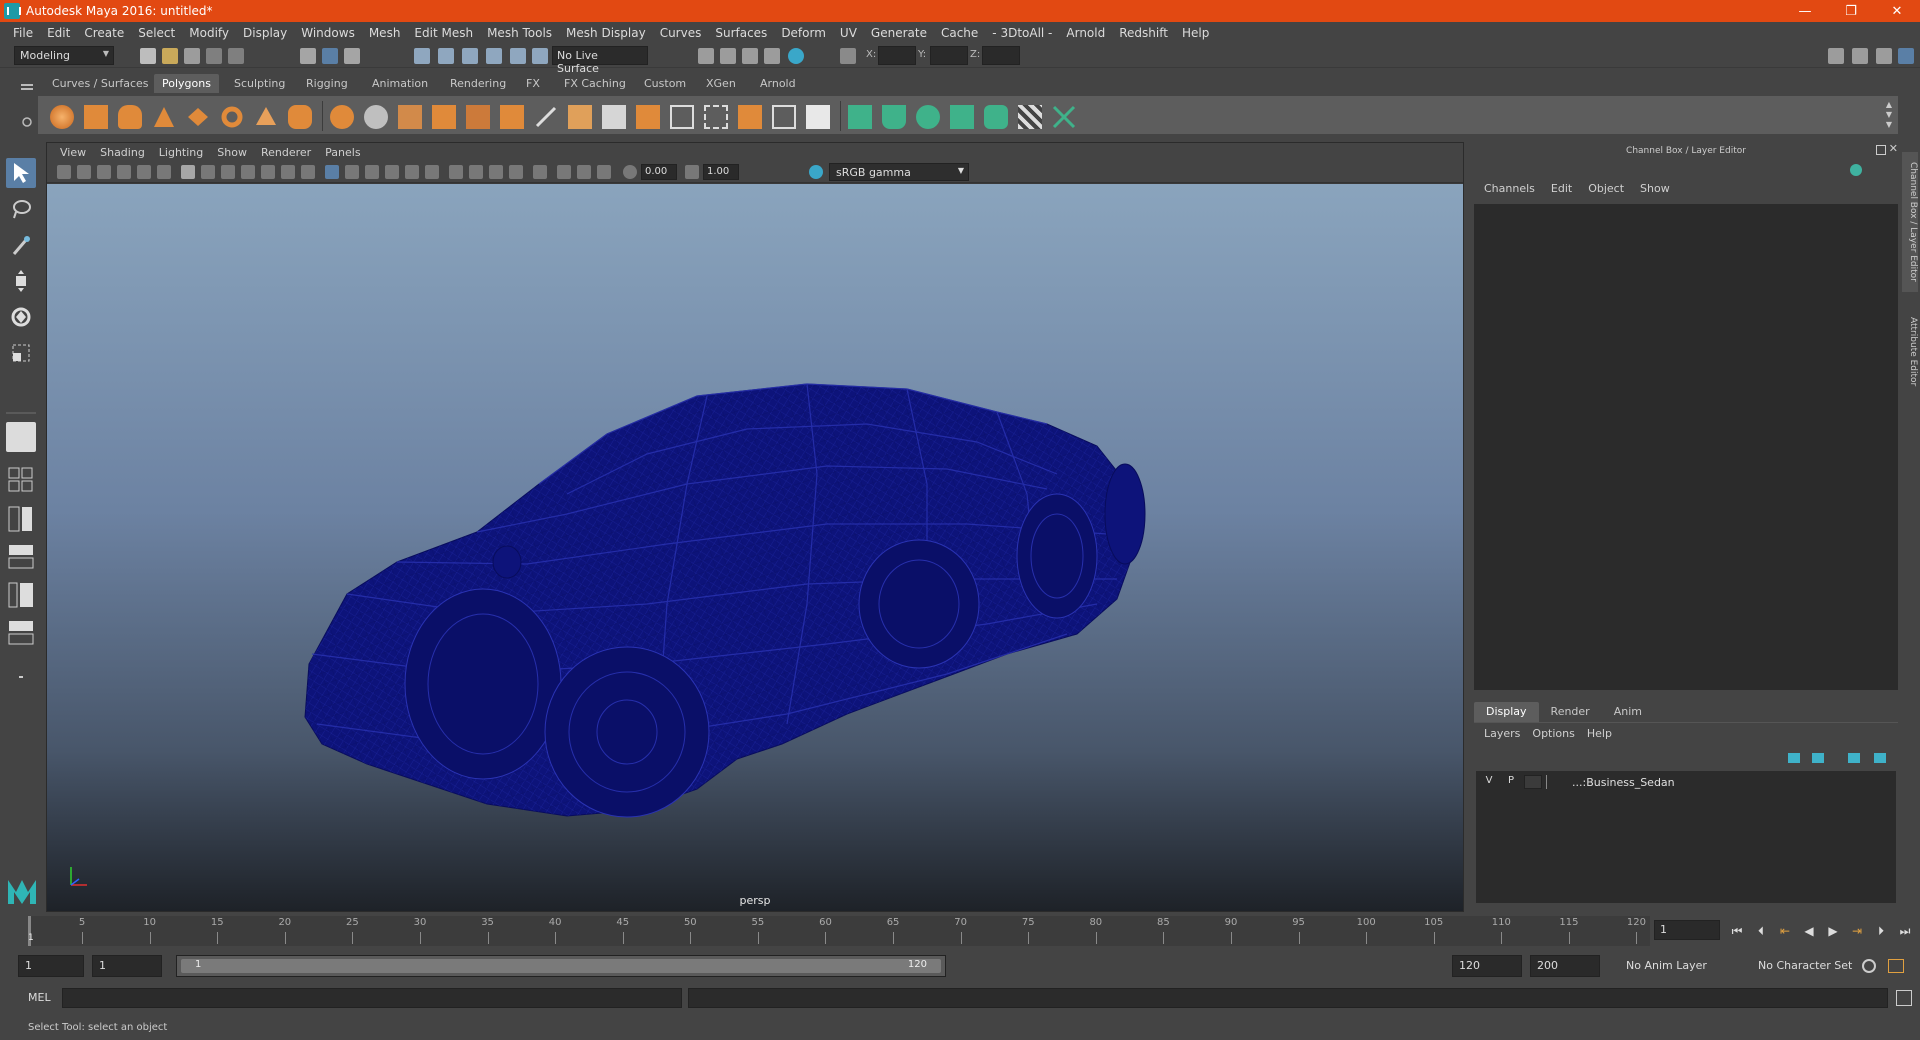 This screenshot has height=1040, width=1920. I want to click on xray-components-icon, so click(604, 172).